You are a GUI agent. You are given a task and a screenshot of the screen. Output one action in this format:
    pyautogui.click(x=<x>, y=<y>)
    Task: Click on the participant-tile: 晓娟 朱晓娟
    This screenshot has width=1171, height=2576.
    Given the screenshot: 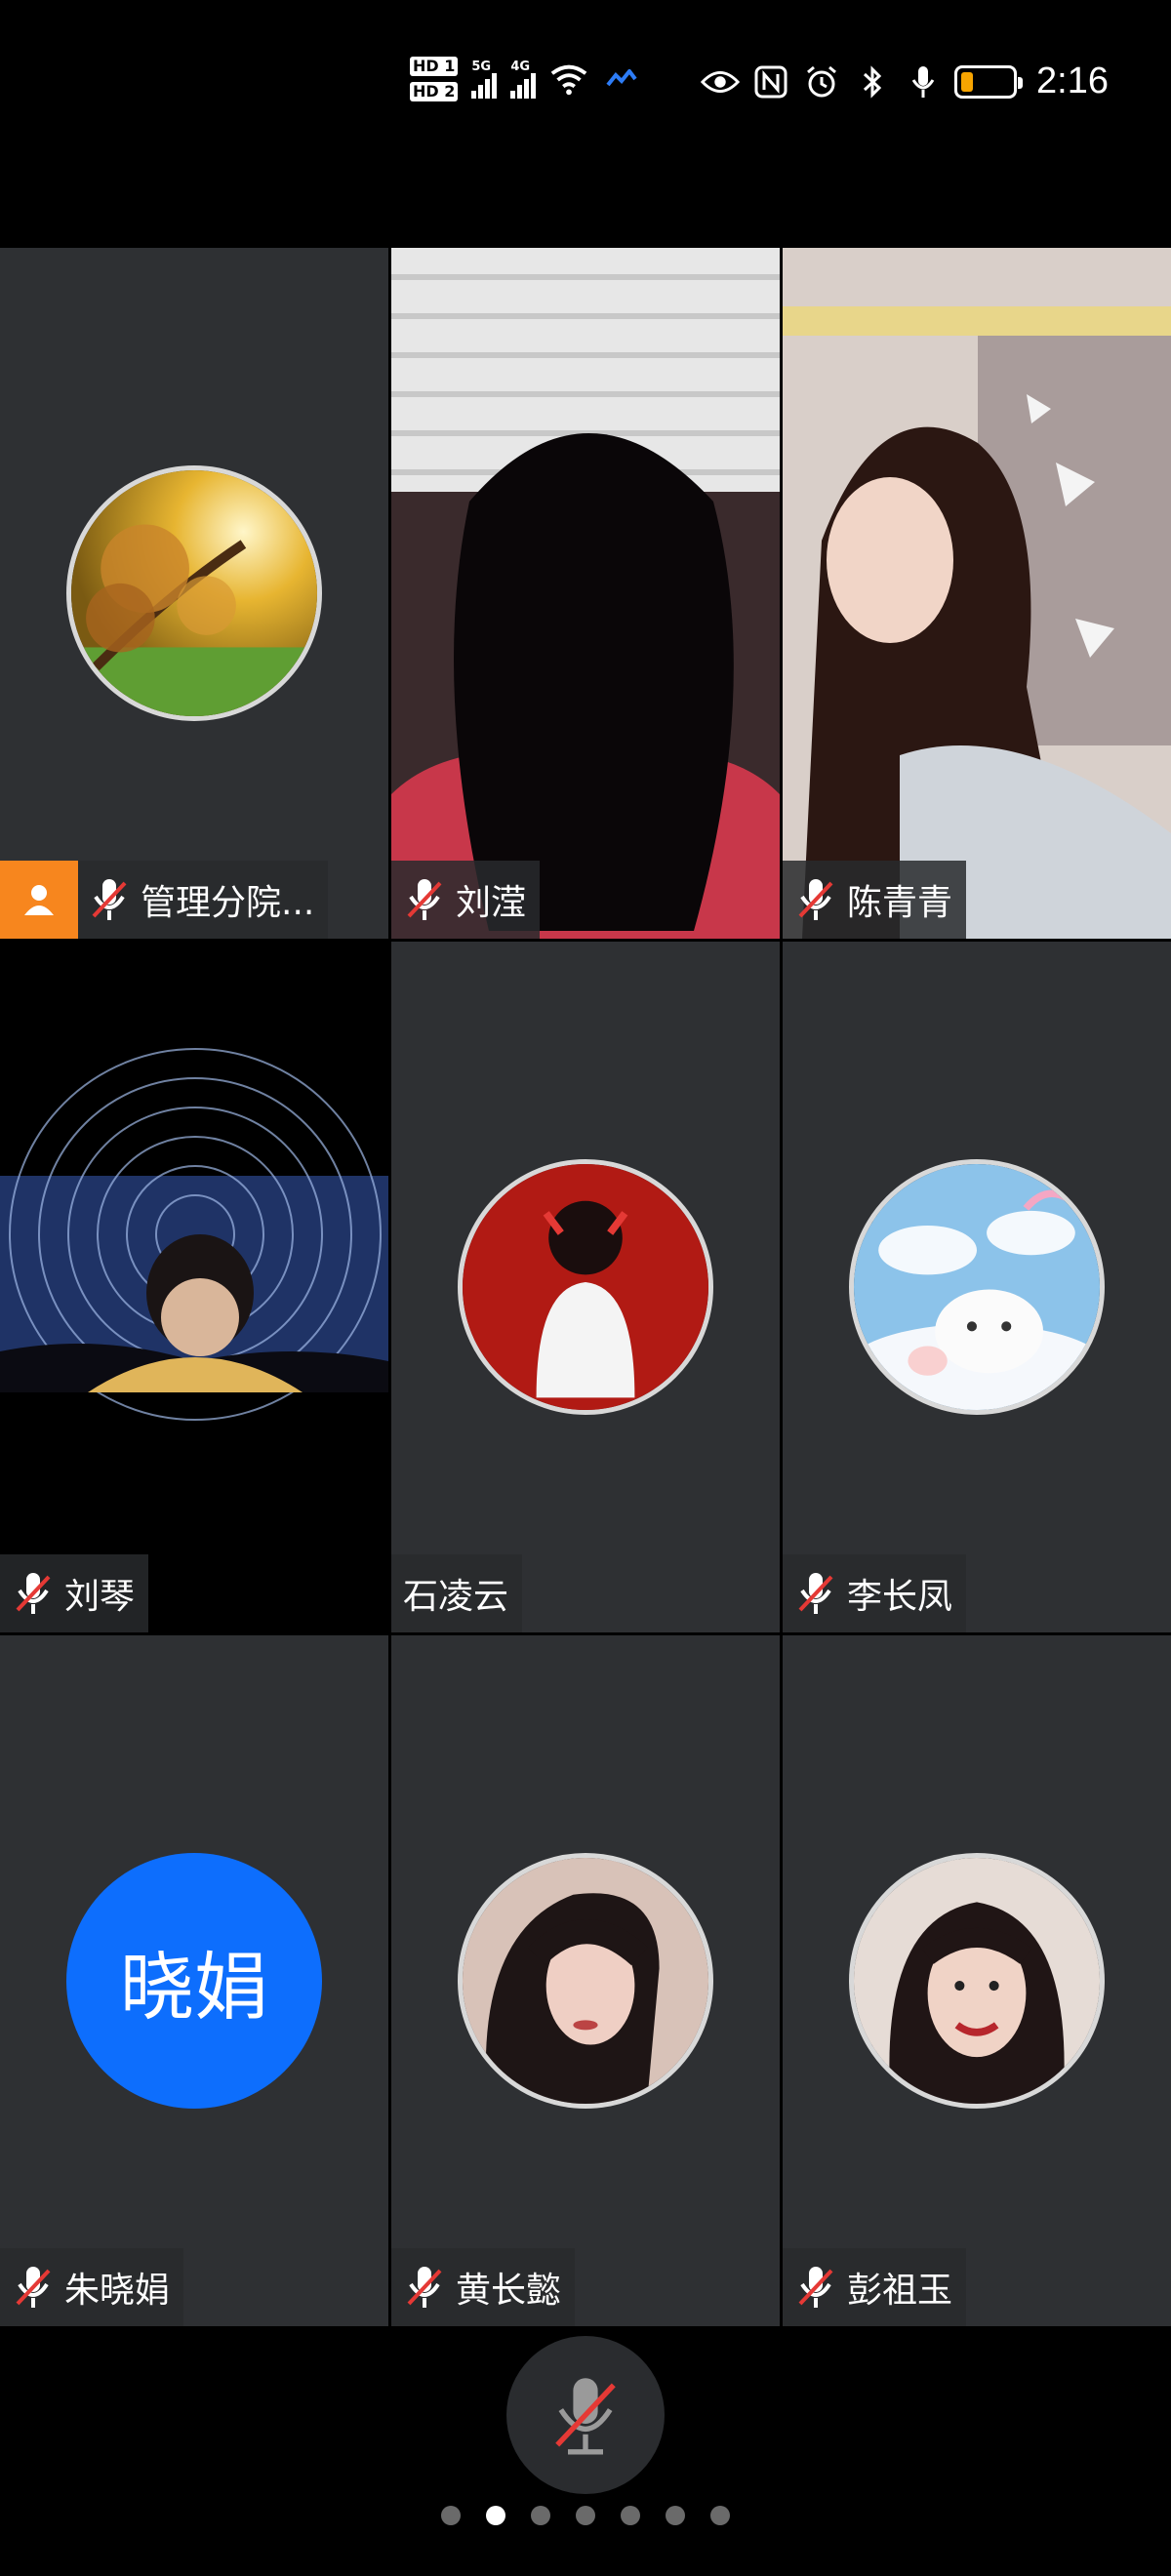 What is the action you would take?
    pyautogui.click(x=194, y=1980)
    